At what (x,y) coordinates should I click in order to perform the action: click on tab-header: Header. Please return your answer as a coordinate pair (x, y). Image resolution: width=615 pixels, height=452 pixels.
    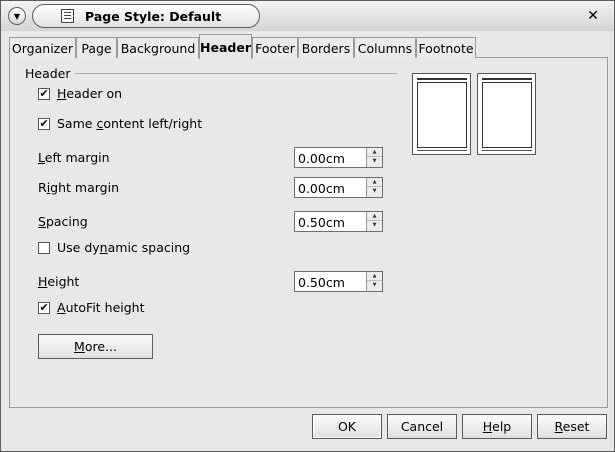
    Looking at the image, I should click on (225, 46).